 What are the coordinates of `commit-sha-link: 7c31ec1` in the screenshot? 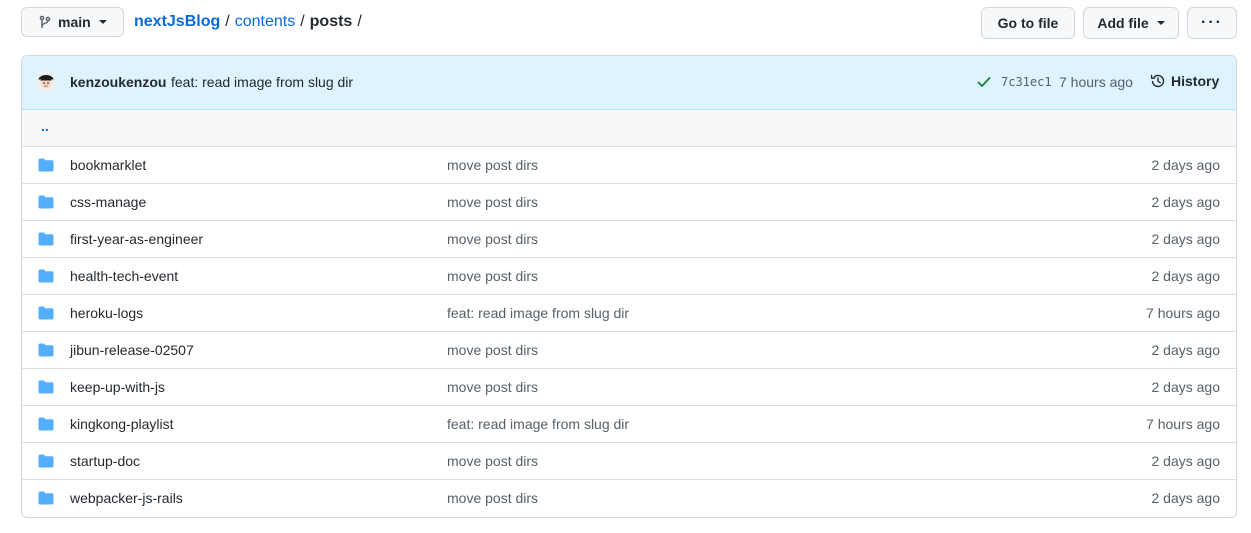 It's located at (1026, 82).